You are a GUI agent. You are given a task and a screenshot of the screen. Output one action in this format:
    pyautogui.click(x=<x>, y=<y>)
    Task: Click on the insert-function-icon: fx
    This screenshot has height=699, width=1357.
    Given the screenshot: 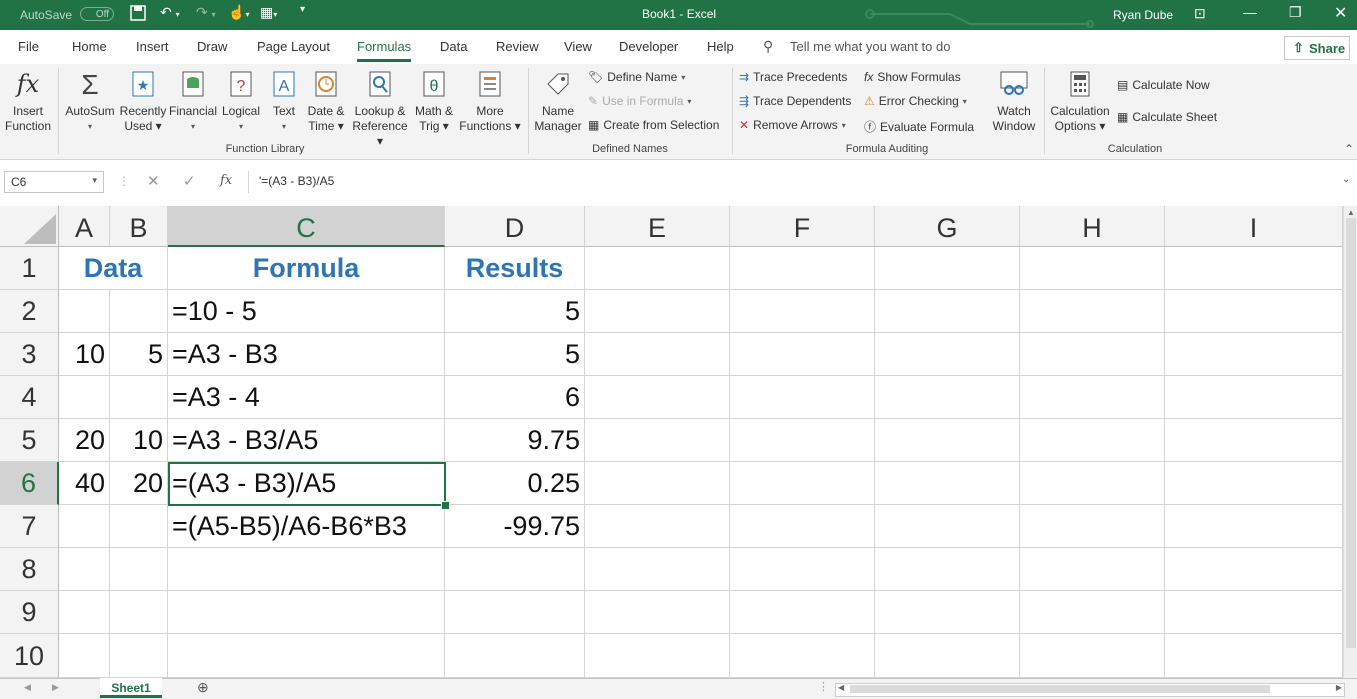 What is the action you would take?
    pyautogui.click(x=226, y=180)
    